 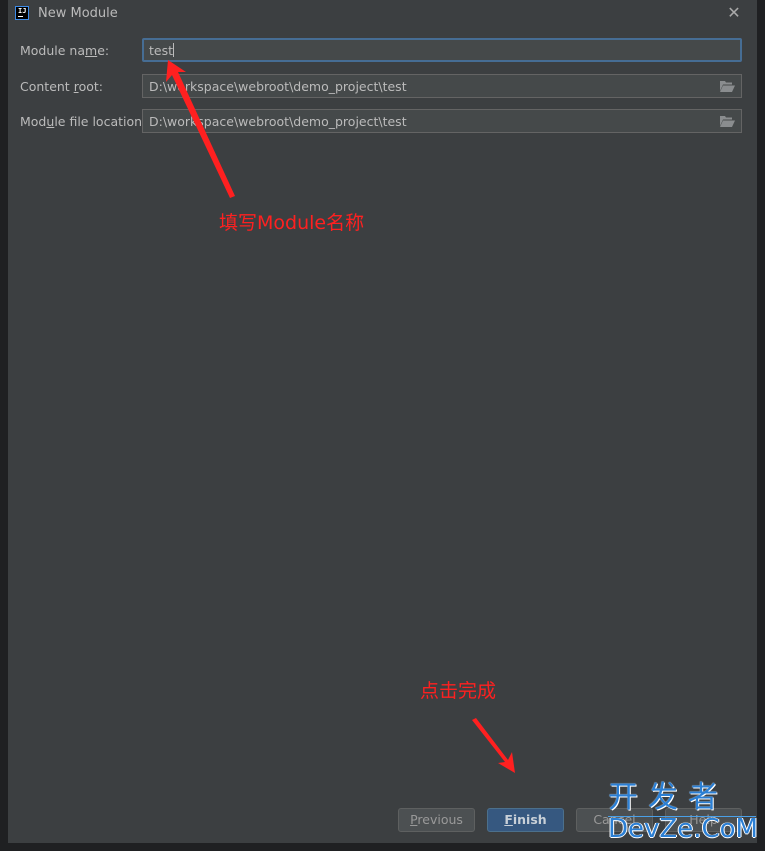 What do you see at coordinates (734, 13) in the screenshot?
I see `close-icon: ✕` at bounding box center [734, 13].